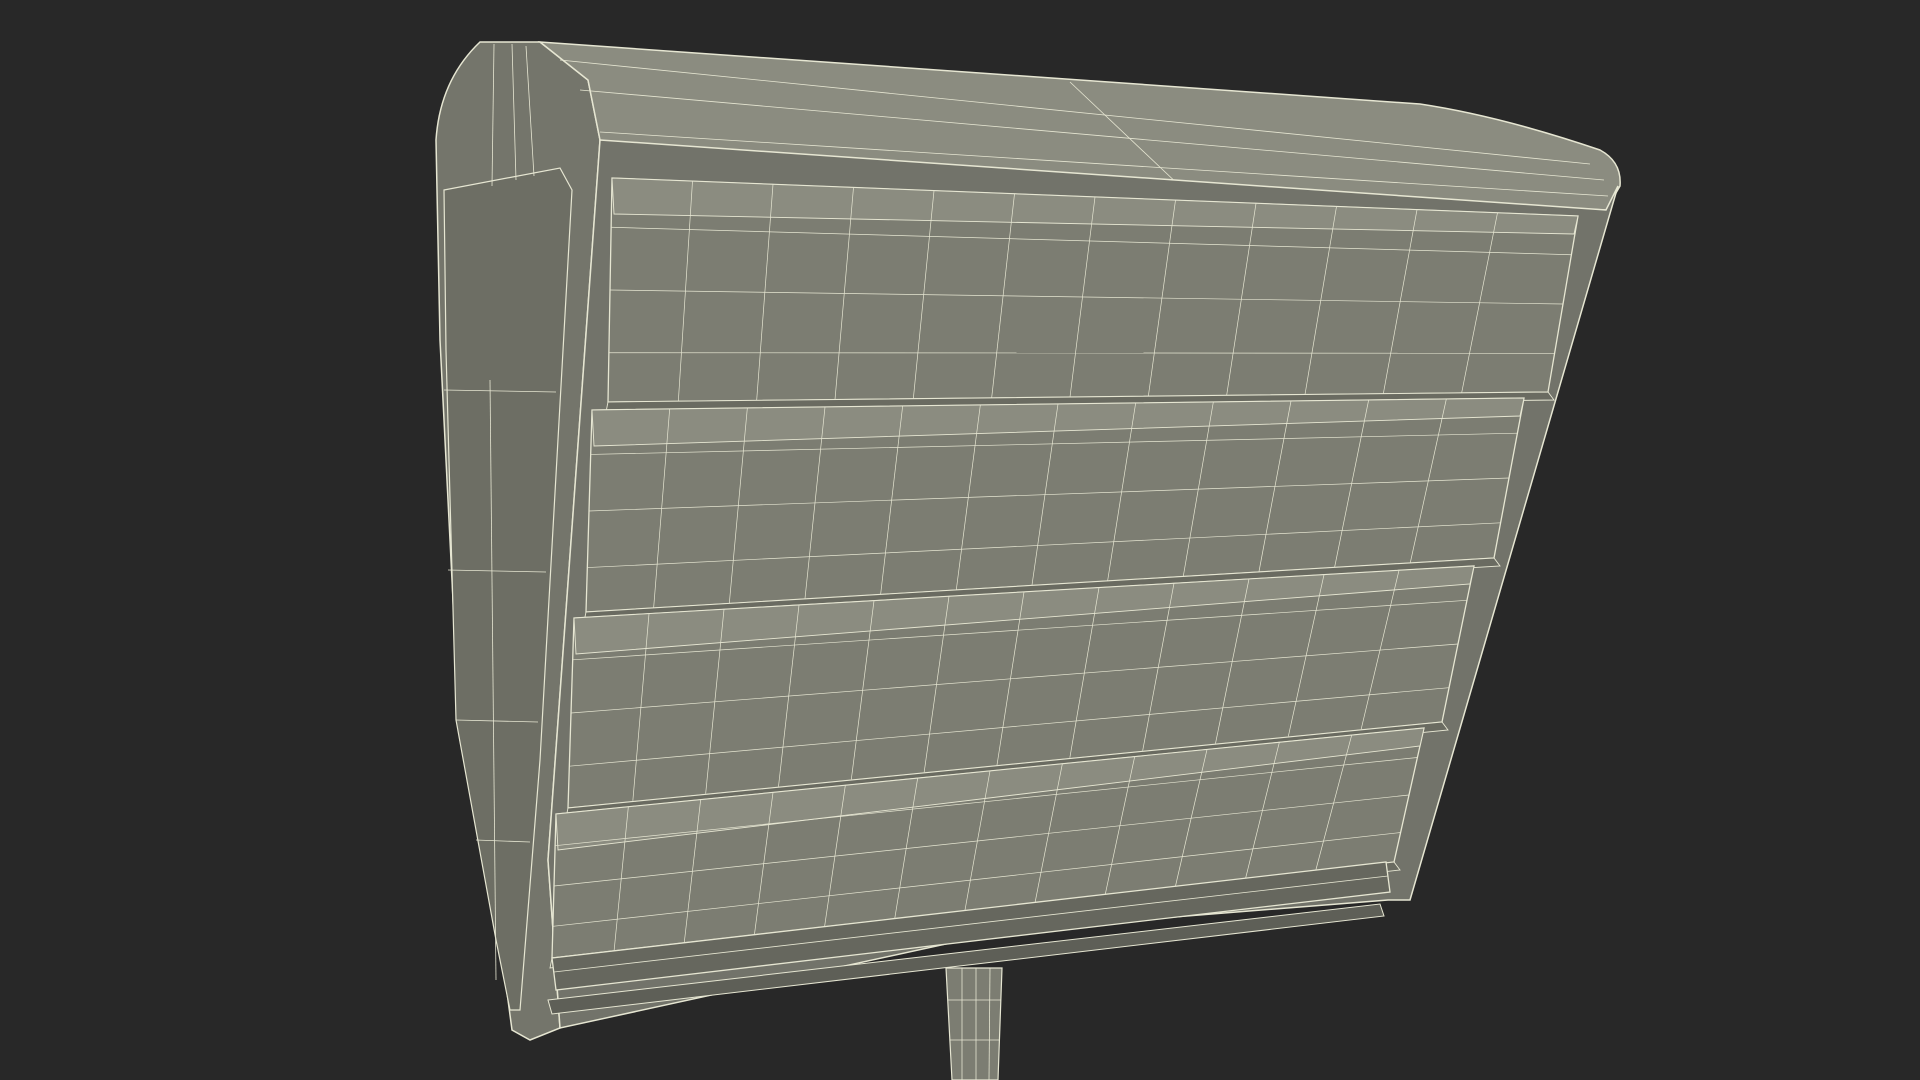  I want to click on pole-body, so click(974, 1023).